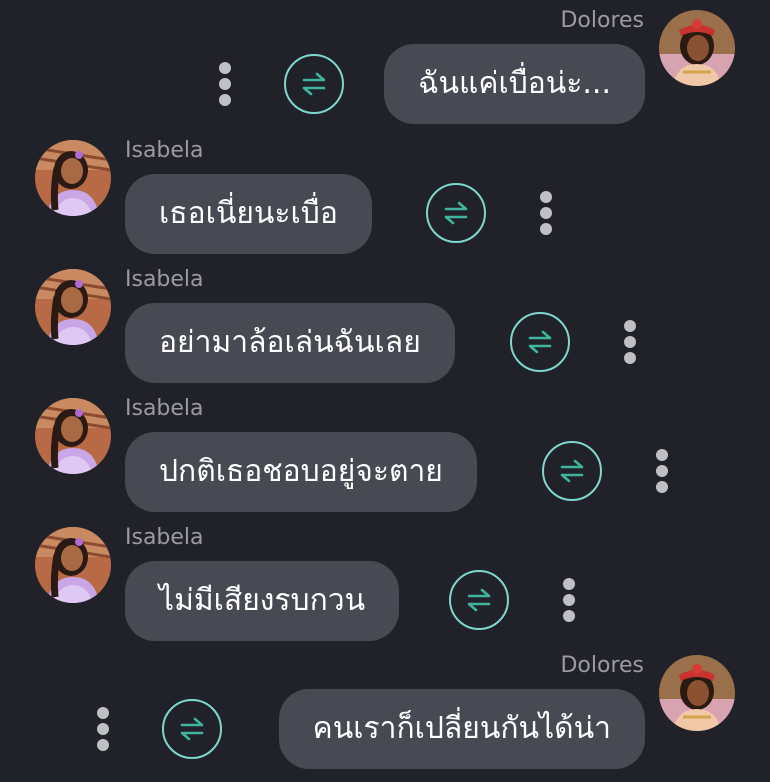 This screenshot has height=782, width=770. I want to click on message-bubble: เธอเนี่ยนะเบื่อ, so click(248, 214).